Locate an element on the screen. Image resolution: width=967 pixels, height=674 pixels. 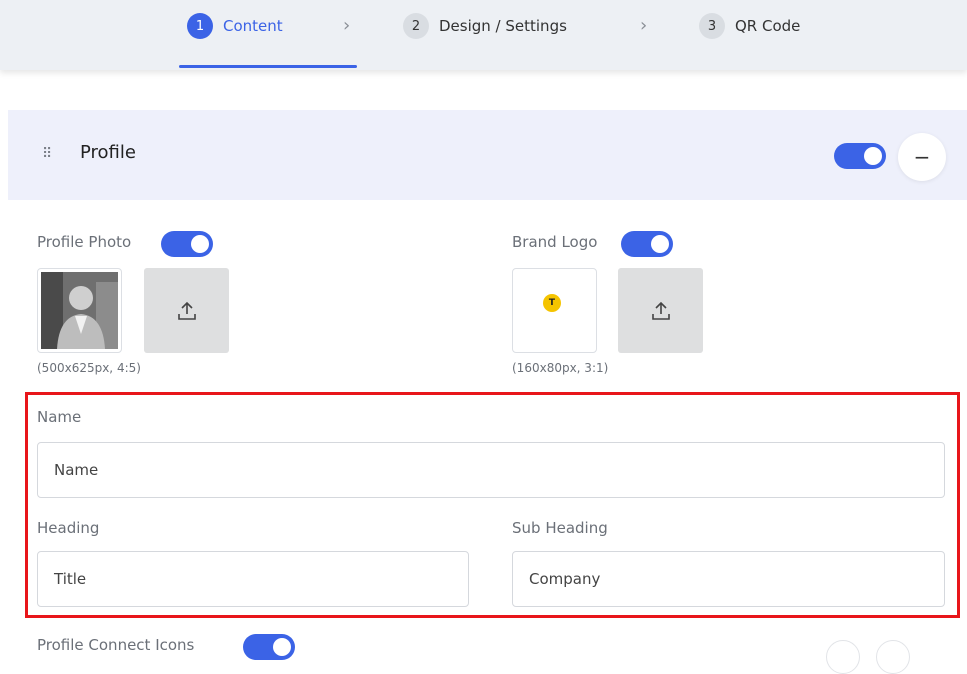
profile-photo-upload-button is located at coordinates (186, 310).